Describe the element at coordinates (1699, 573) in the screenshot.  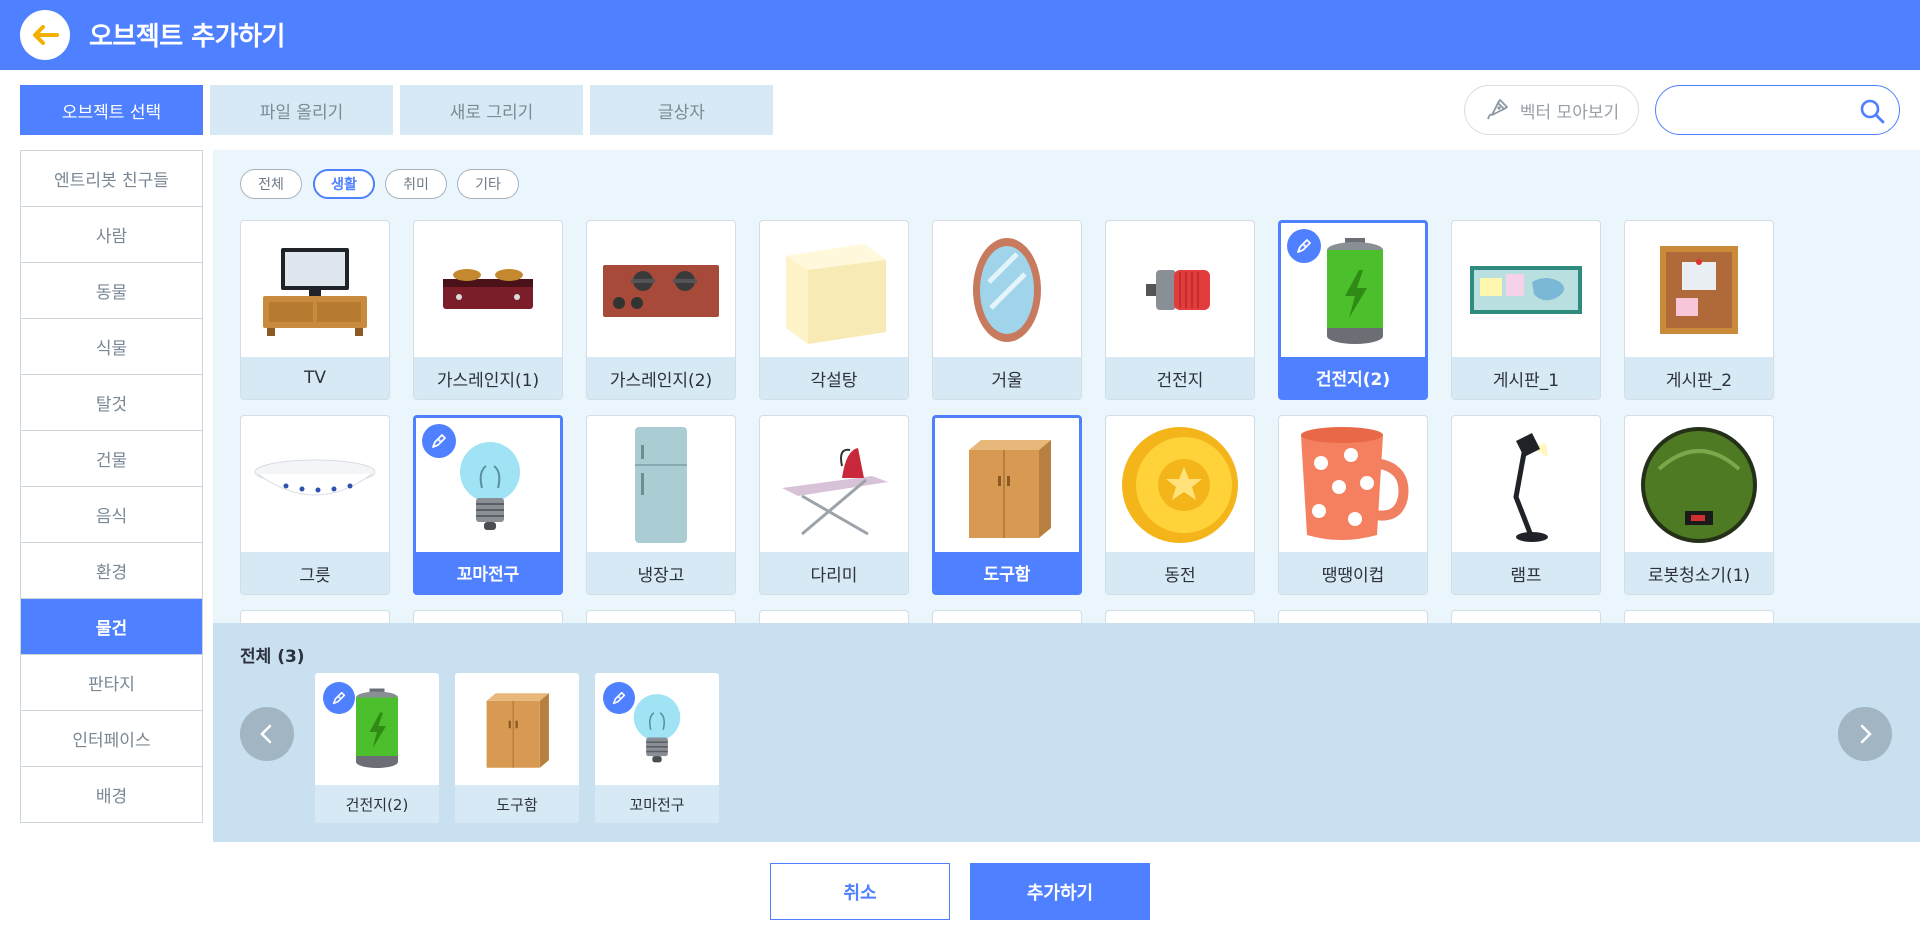
I see `object-label: 로봇청소기(1)` at that location.